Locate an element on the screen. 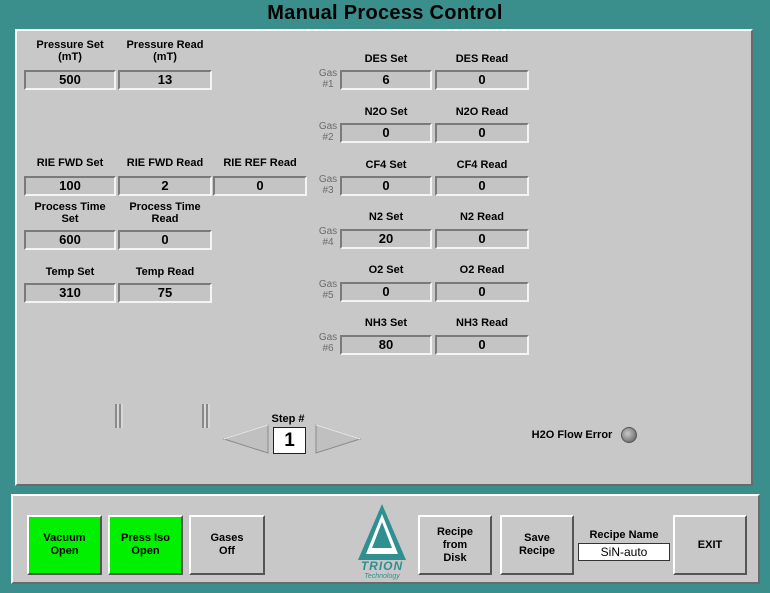 The width and height of the screenshot is (770, 593). gases-off-button: Gases Off is located at coordinates (227, 545).